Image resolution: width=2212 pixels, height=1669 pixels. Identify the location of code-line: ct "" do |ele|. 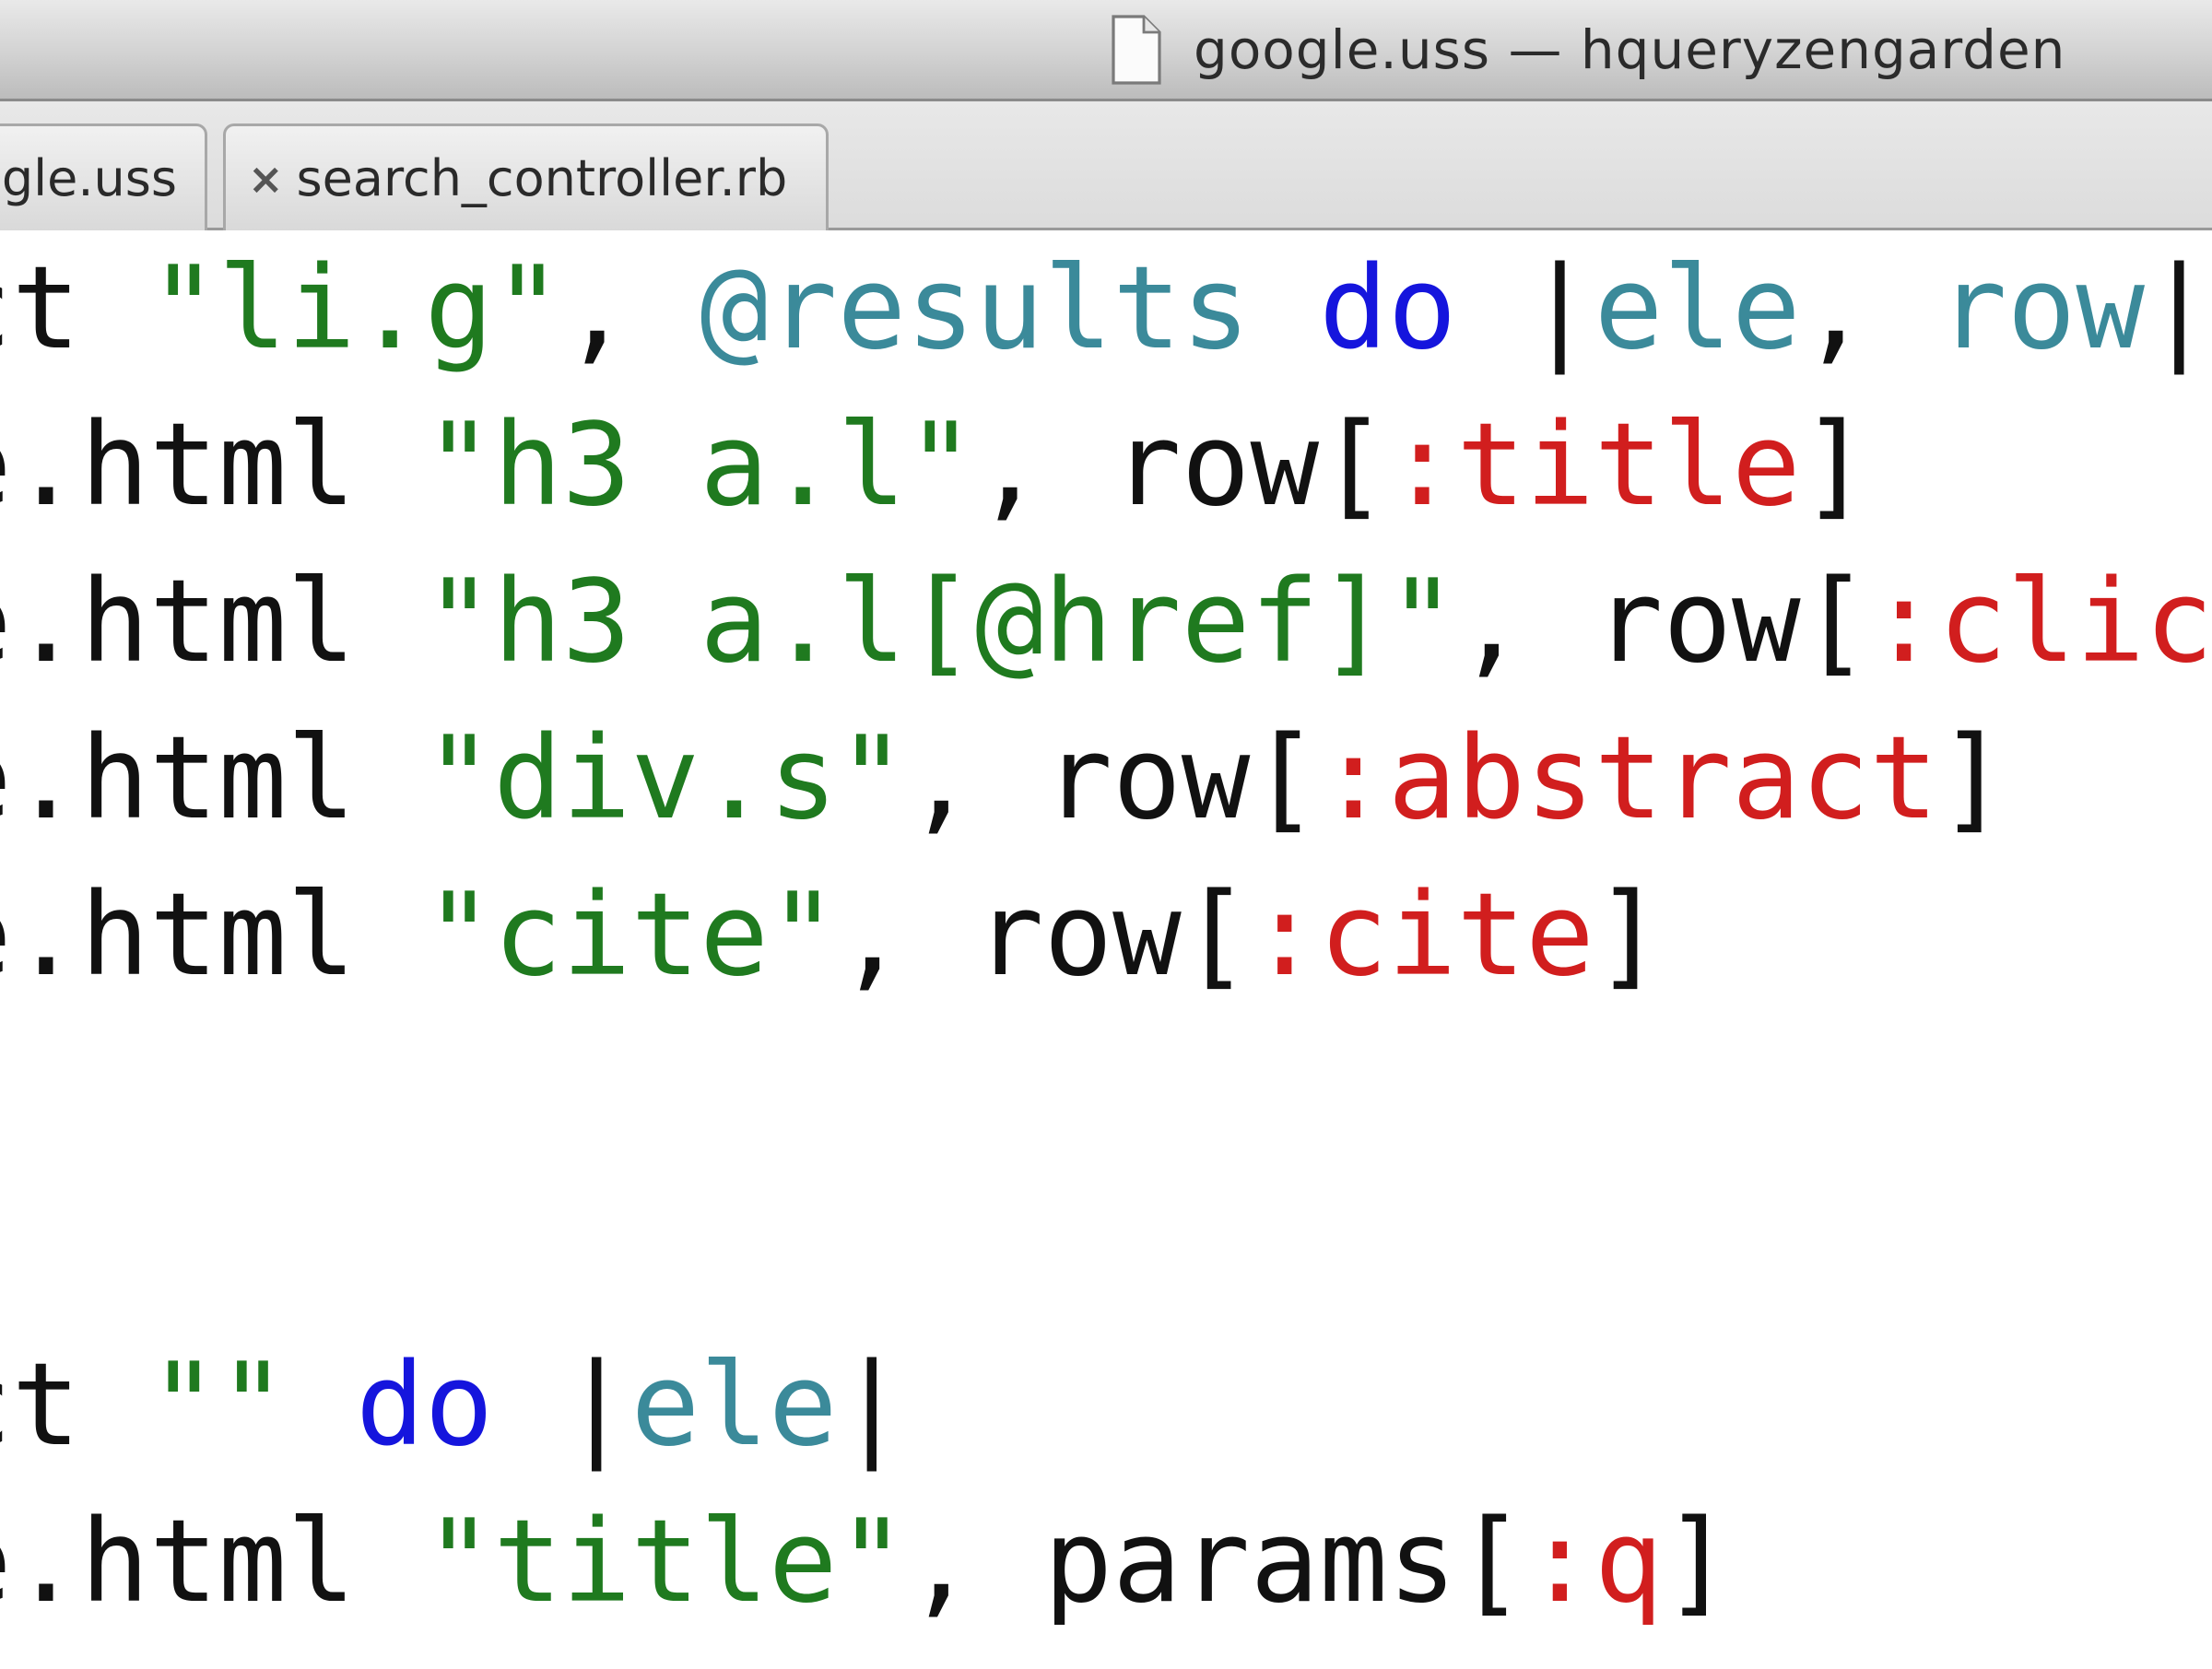
(453, 1405).